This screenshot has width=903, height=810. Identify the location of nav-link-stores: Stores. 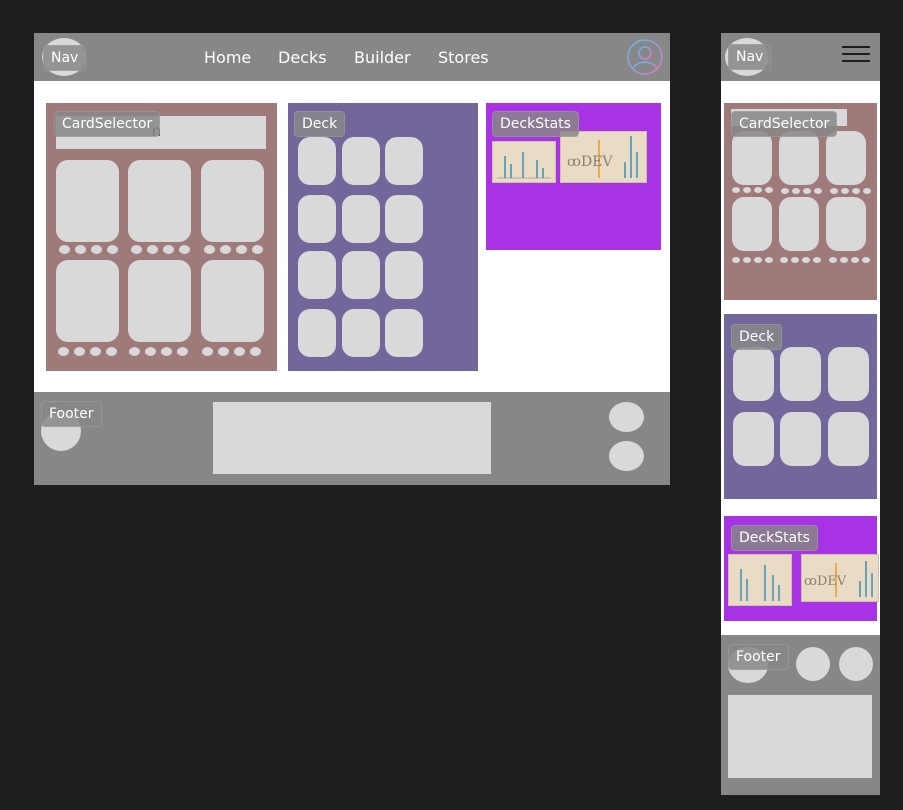
(463, 57).